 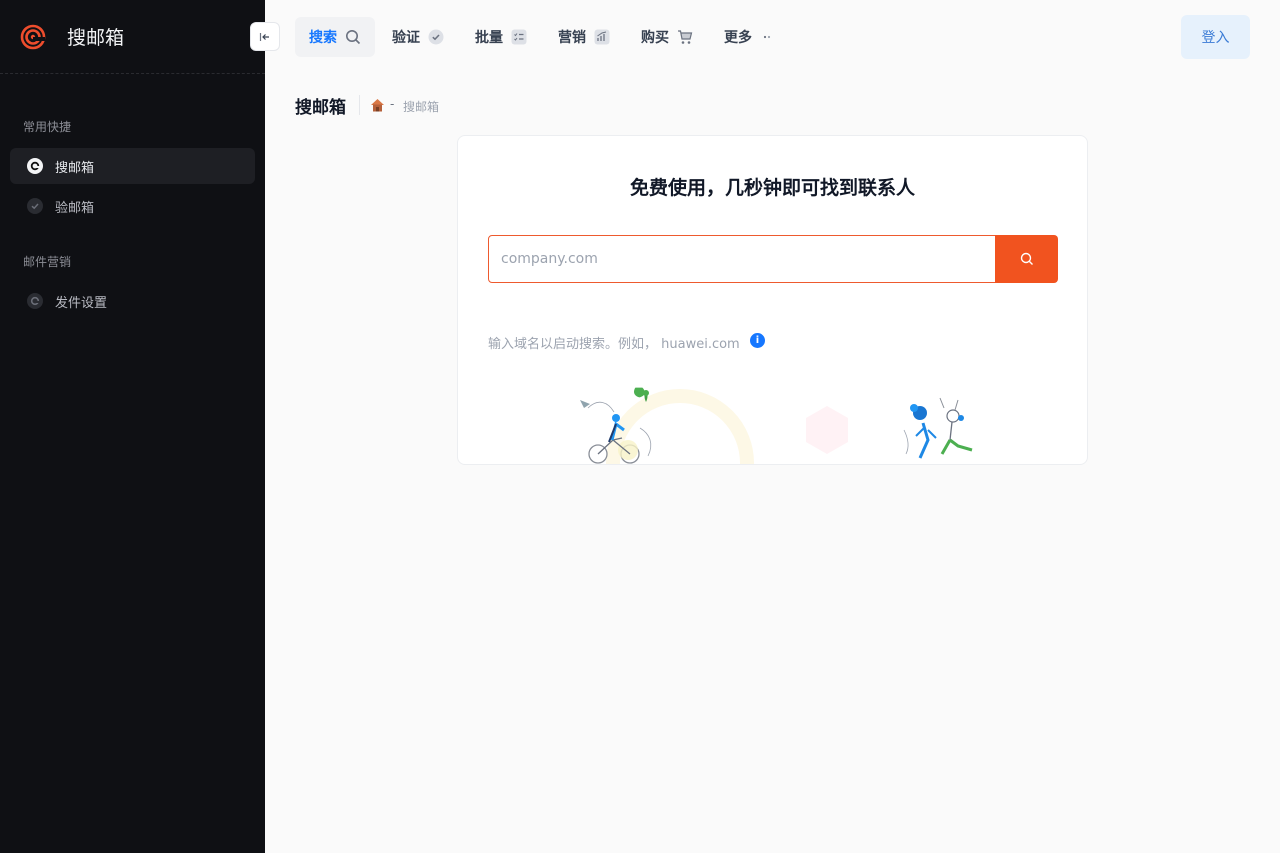 What do you see at coordinates (35, 166) in the screenshot?
I see `search-email-icon` at bounding box center [35, 166].